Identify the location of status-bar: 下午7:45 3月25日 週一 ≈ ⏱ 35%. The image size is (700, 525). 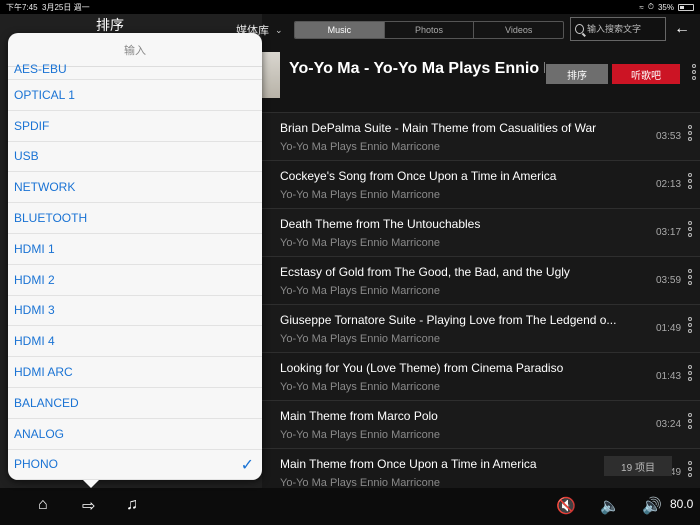
(350, 7).